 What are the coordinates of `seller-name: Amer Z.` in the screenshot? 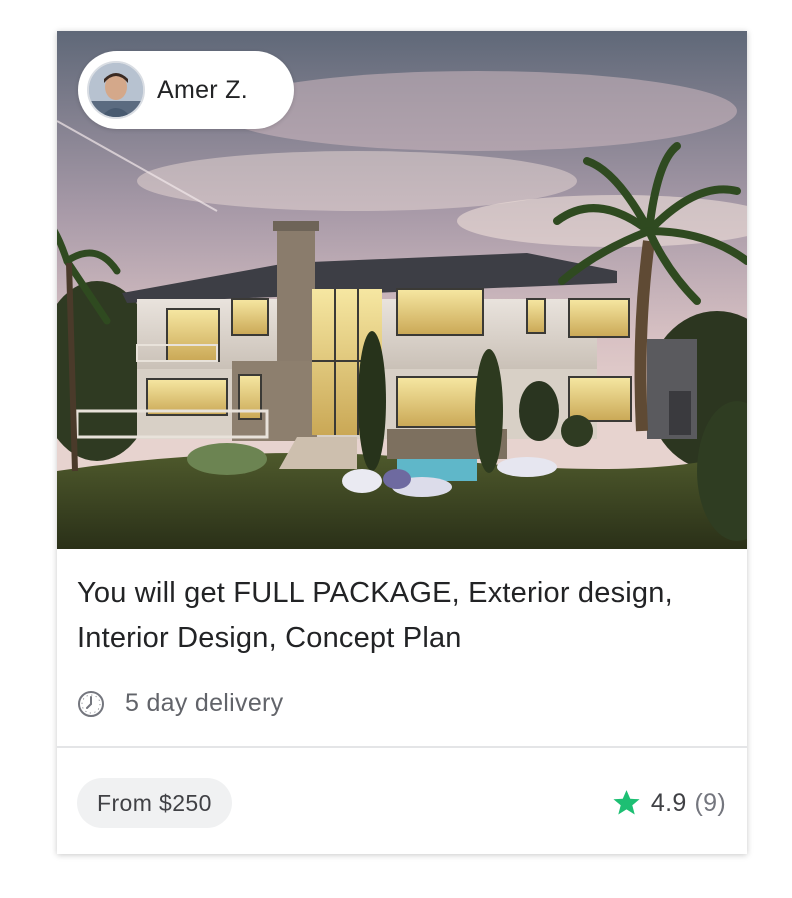 It's located at (202, 90).